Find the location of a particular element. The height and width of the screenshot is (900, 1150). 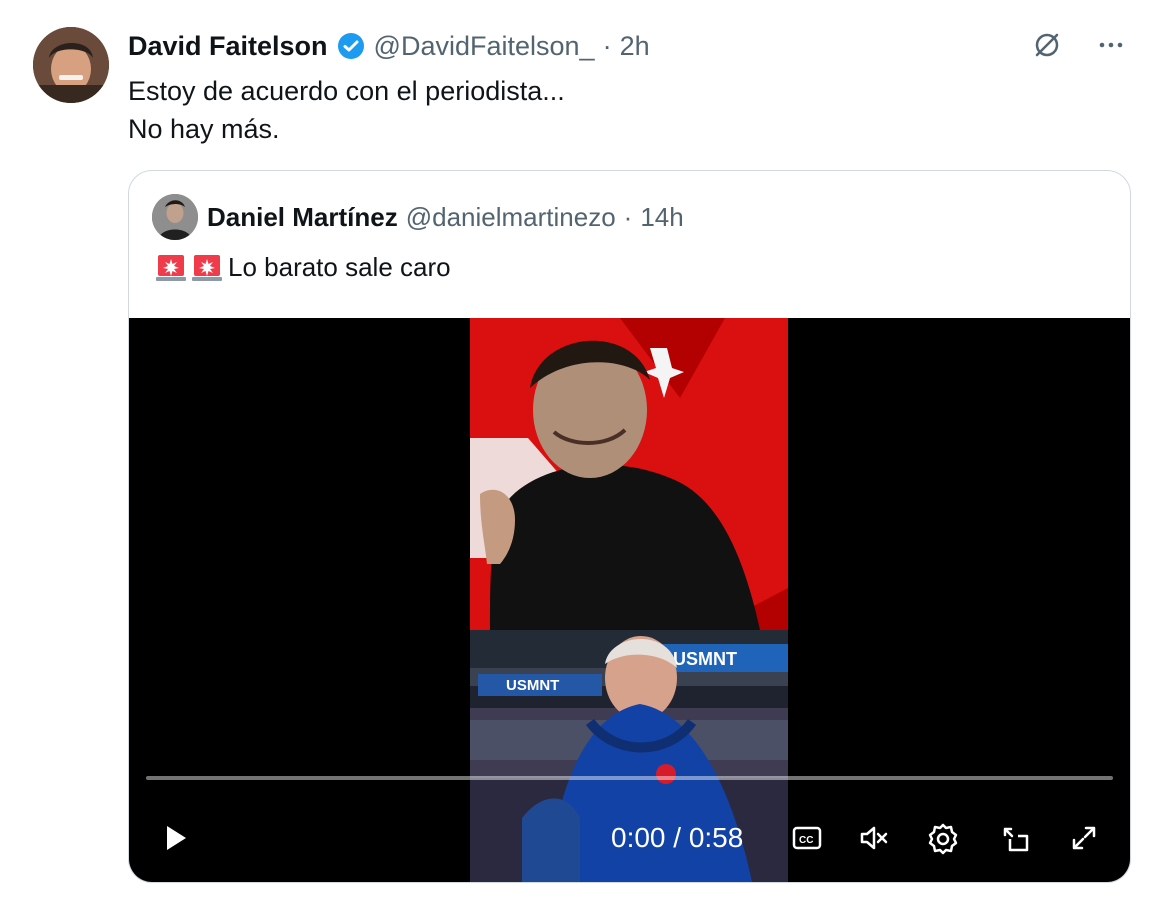

quoted-author-handle: @danielmartinezo is located at coordinates (511, 217).